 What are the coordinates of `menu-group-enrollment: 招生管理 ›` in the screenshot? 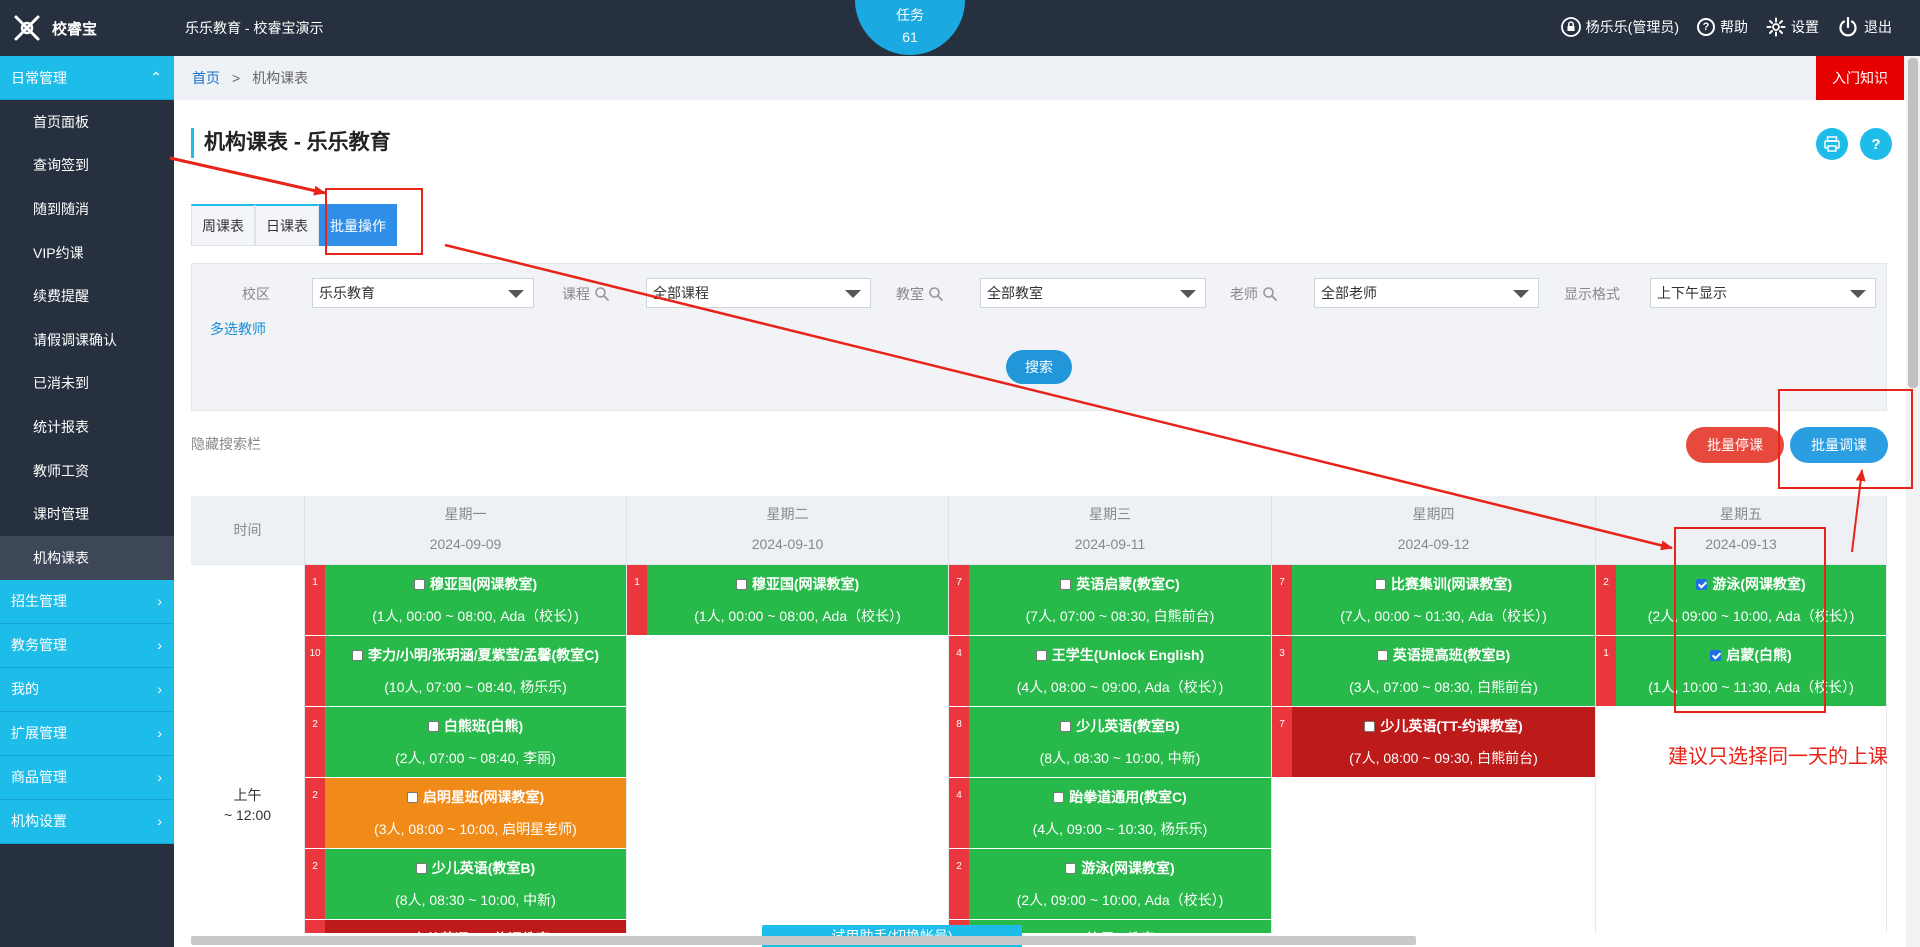 It's located at (87, 601).